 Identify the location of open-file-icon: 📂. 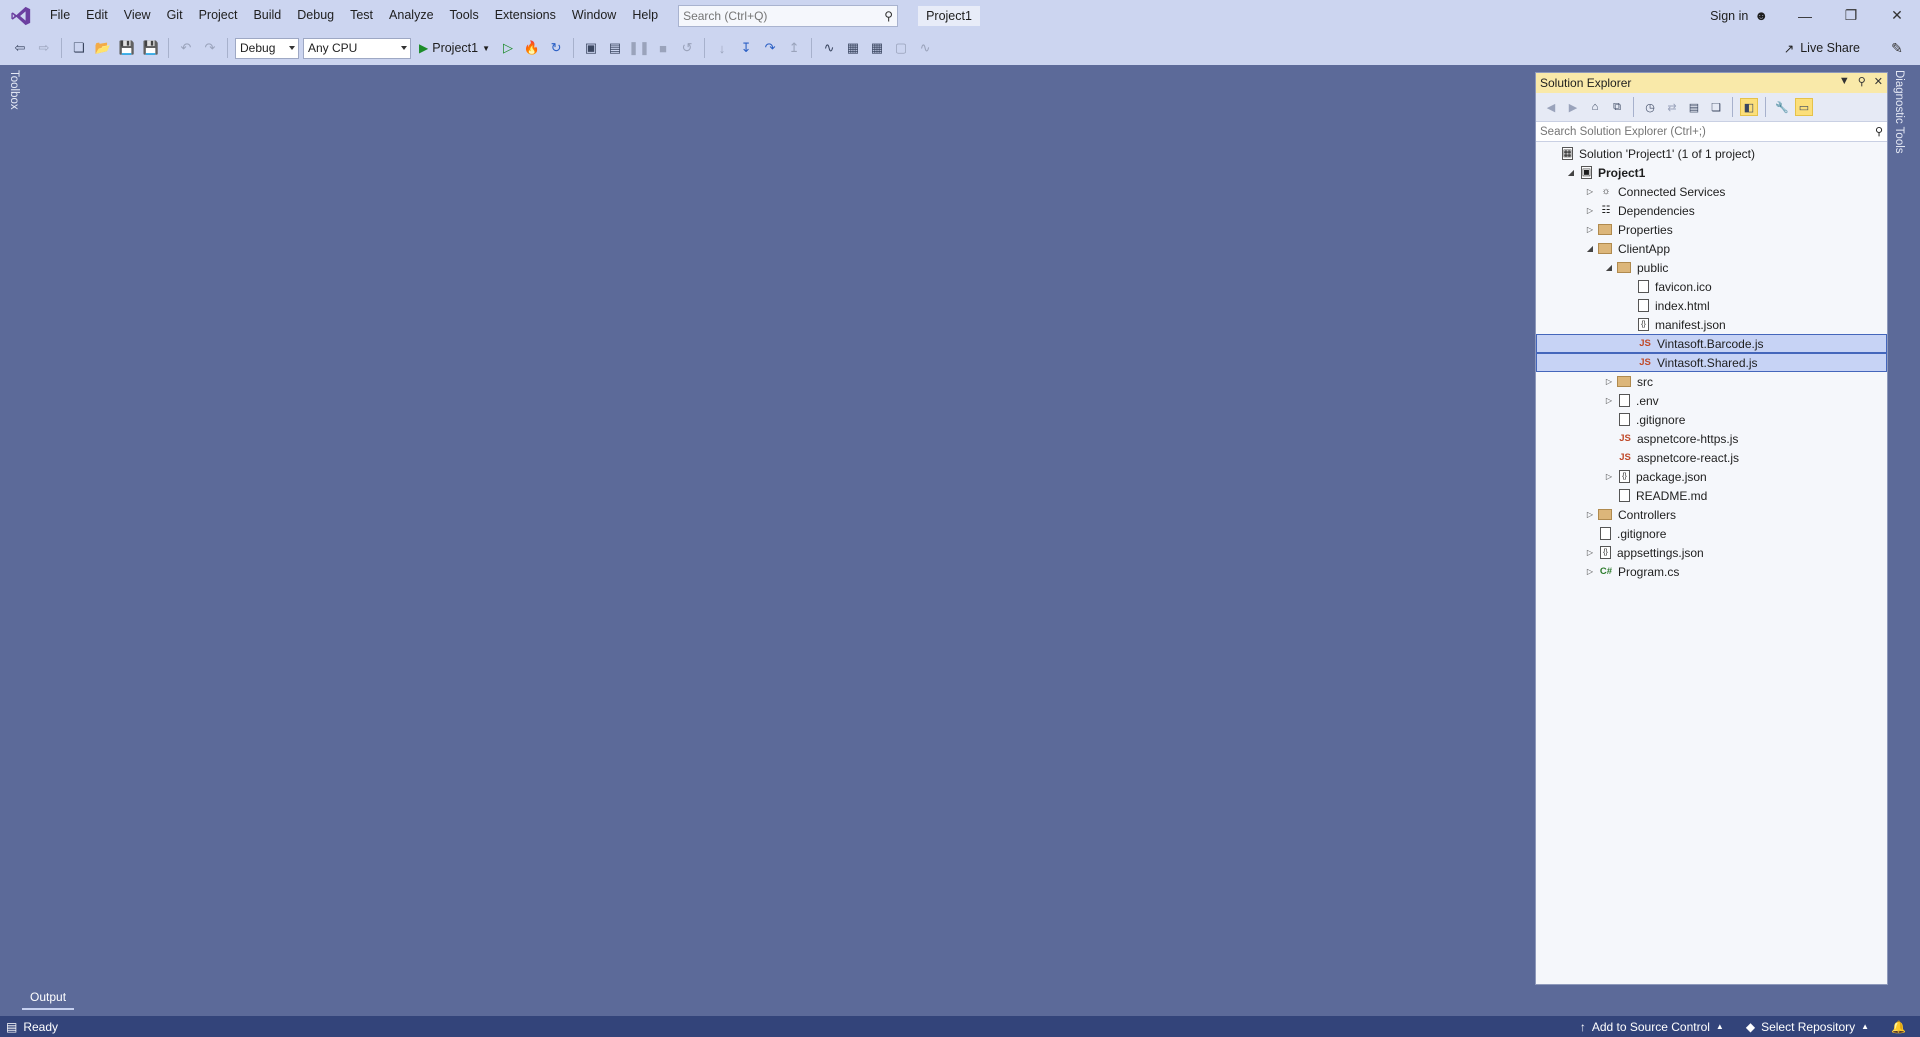
(103, 48).